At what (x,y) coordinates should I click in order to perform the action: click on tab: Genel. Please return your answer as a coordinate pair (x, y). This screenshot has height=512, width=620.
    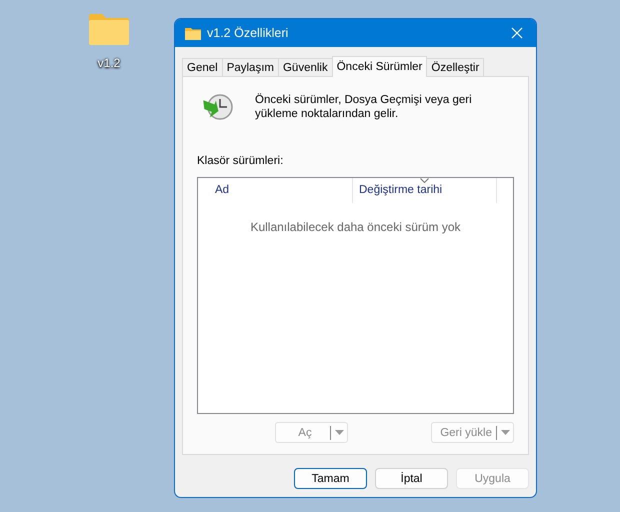
    Looking at the image, I should click on (202, 67).